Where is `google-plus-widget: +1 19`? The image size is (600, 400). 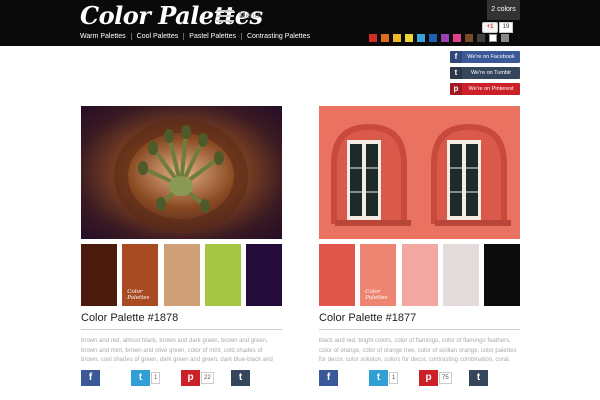
google-plus-widget: +1 19 is located at coordinates (497, 27).